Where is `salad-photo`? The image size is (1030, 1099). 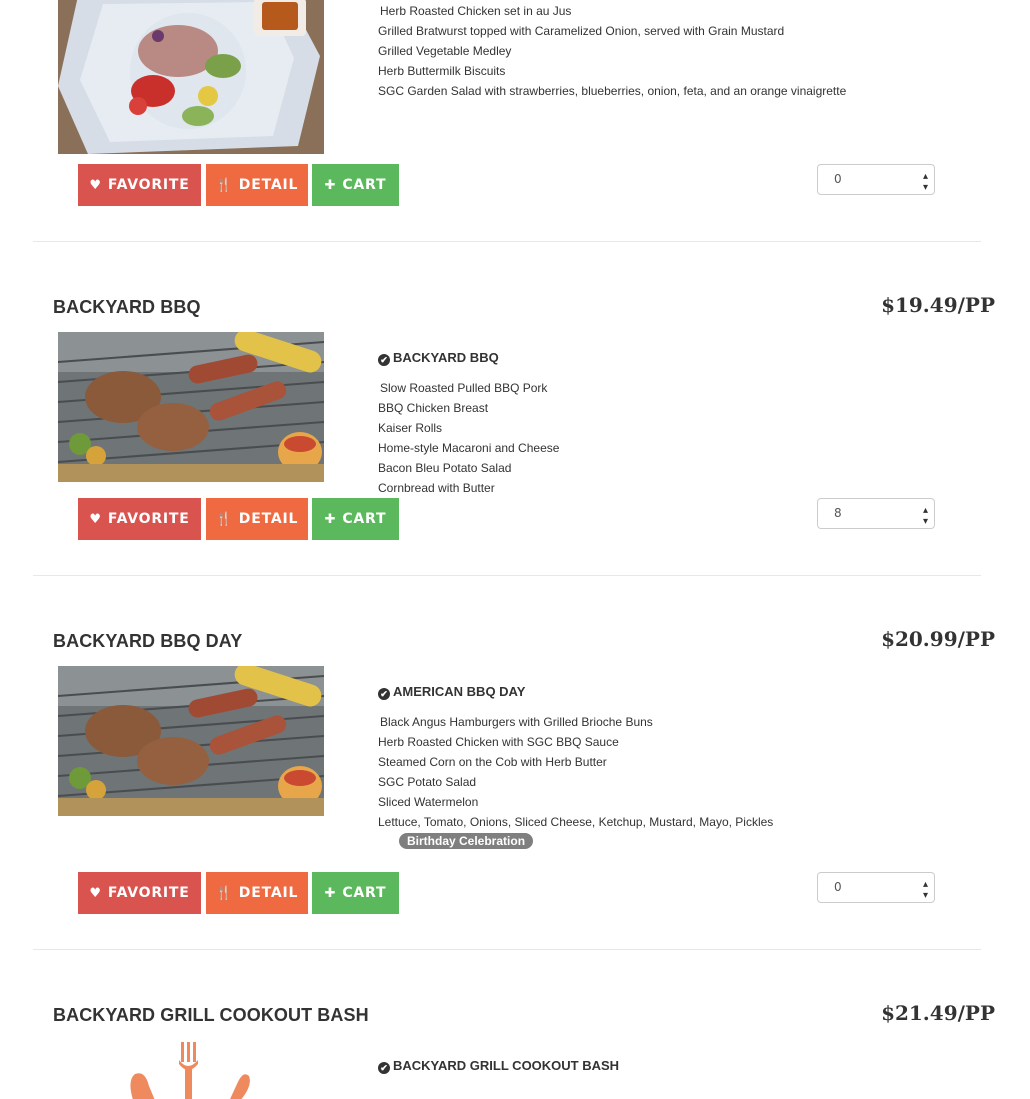 salad-photo is located at coordinates (191, 77).